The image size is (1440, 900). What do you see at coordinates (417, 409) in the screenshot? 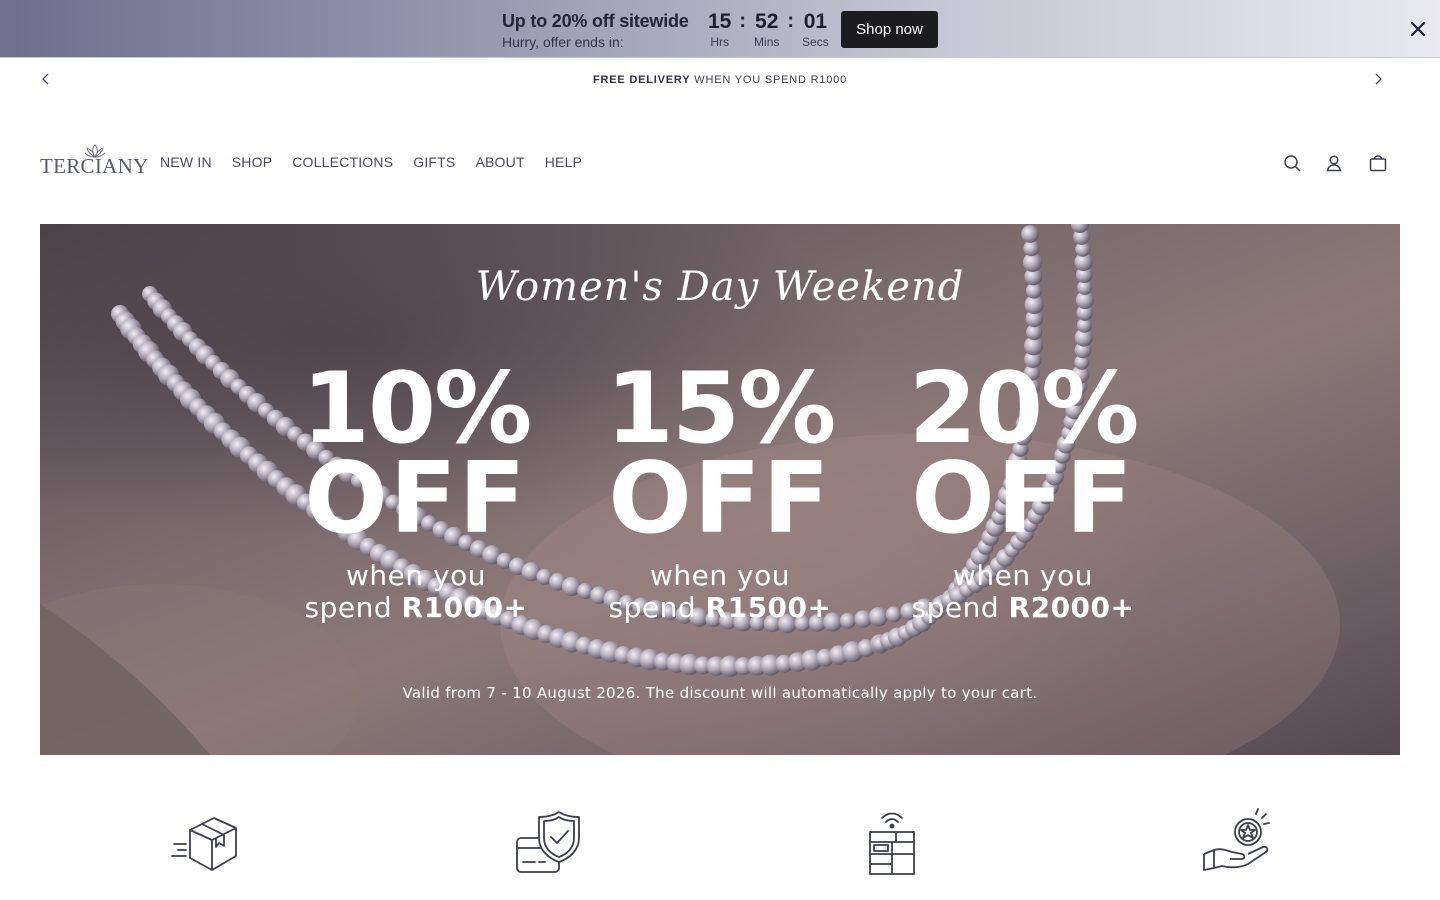
I see `offer-percent: 10%` at bounding box center [417, 409].